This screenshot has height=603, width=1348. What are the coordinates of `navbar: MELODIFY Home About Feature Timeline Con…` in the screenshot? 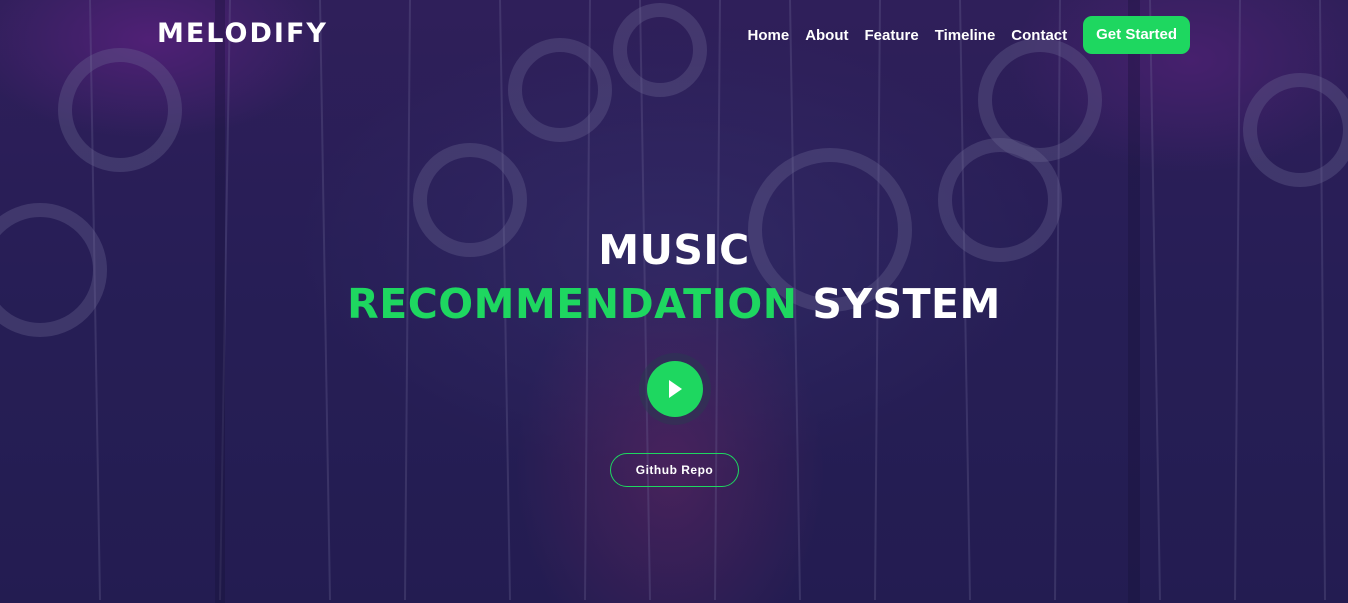 It's located at (674, 35).